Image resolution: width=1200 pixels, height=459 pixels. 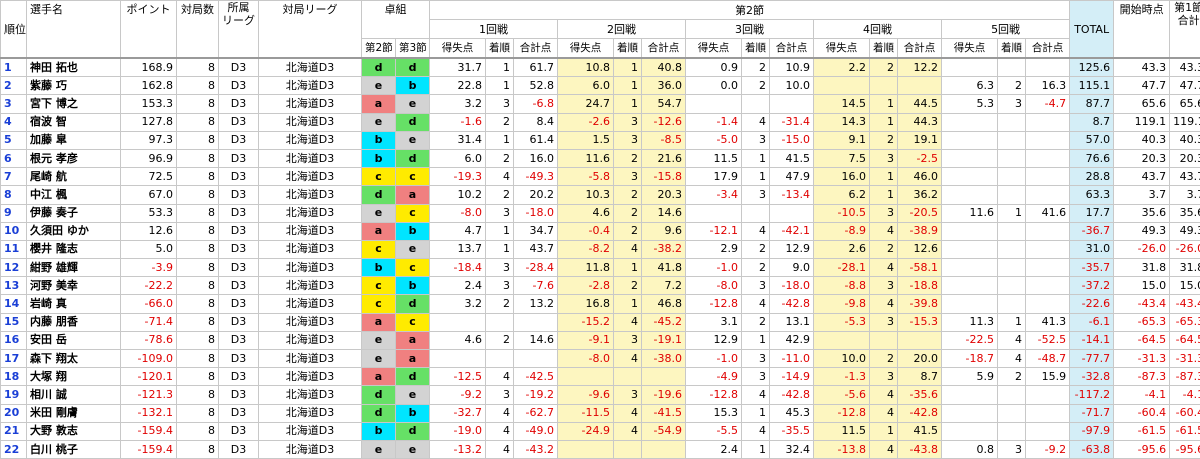 What do you see at coordinates (458, 449) in the screenshot?
I see `game-1-score-cell: -13.2` at bounding box center [458, 449].